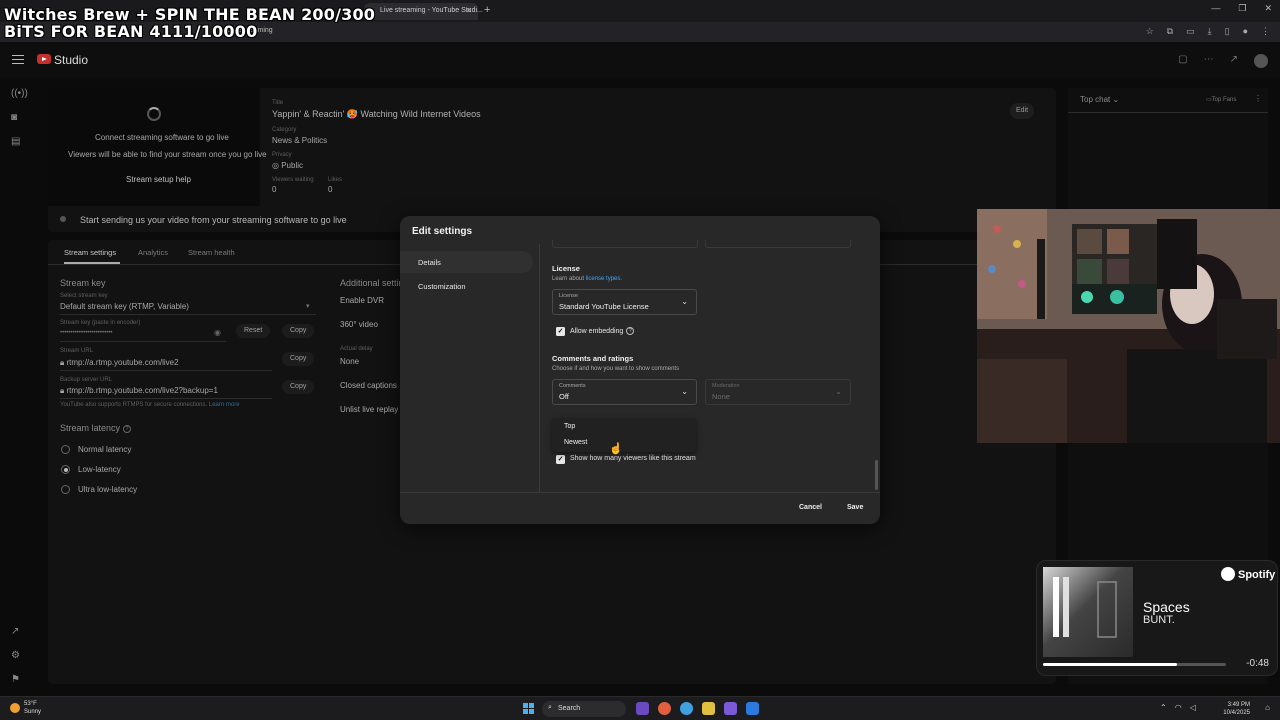 This screenshot has height=720, width=1280. What do you see at coordinates (1163, 707) in the screenshot?
I see `chevron-up-icon: ⌃` at bounding box center [1163, 707].